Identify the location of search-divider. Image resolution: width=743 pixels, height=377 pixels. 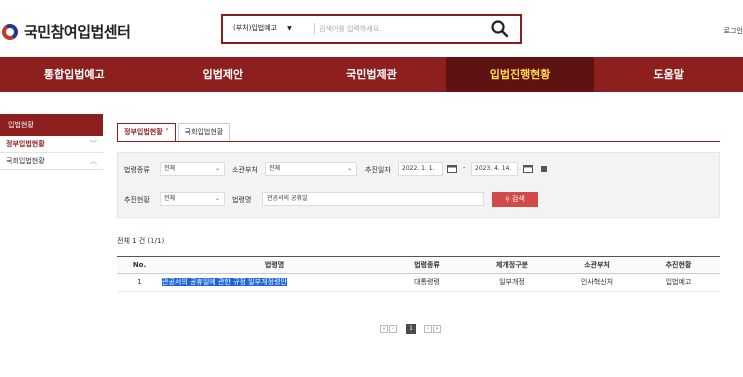
(314, 29).